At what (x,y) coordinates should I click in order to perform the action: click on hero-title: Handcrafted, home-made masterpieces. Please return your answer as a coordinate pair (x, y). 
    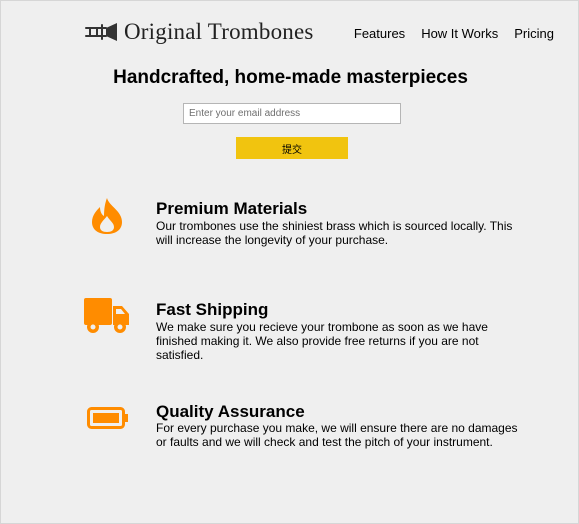
    Looking at the image, I should click on (290, 77).